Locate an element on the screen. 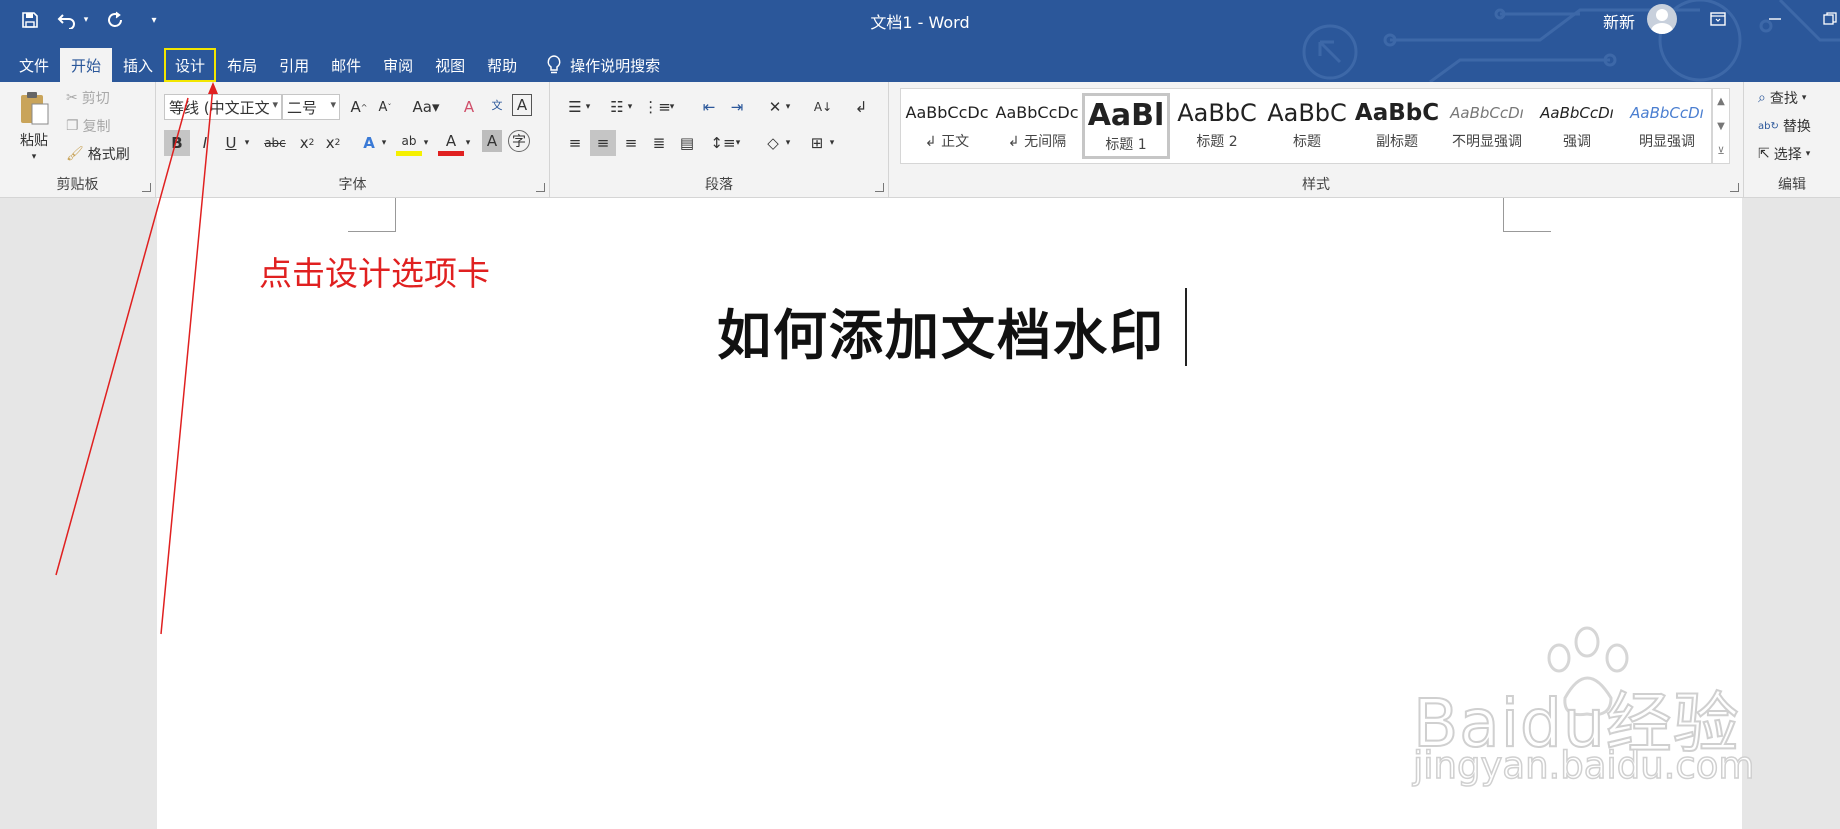 The image size is (1840, 829). decrease-indent-icon: ⇤ is located at coordinates (709, 107).